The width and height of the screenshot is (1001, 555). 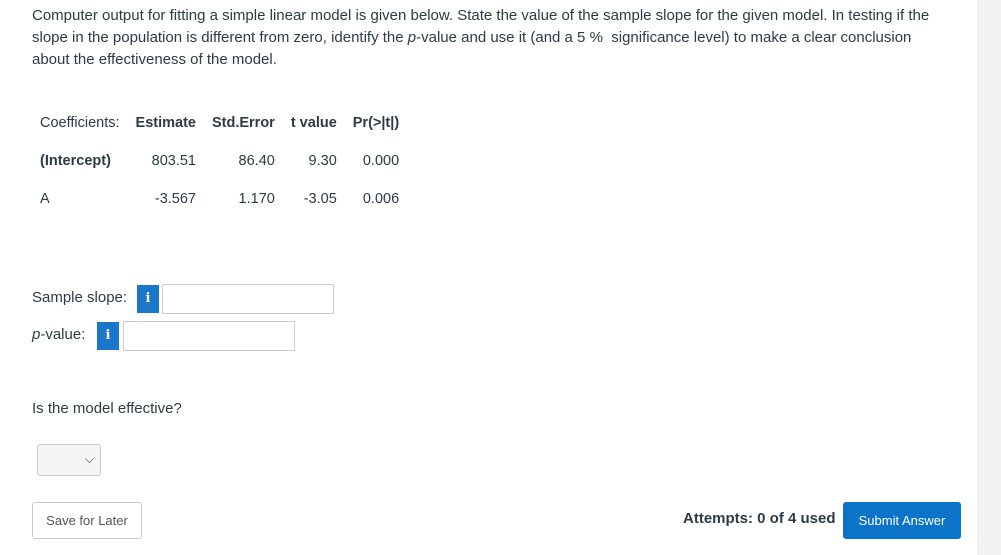 I want to click on cell-t-value: 9.30, so click(x=322, y=161).